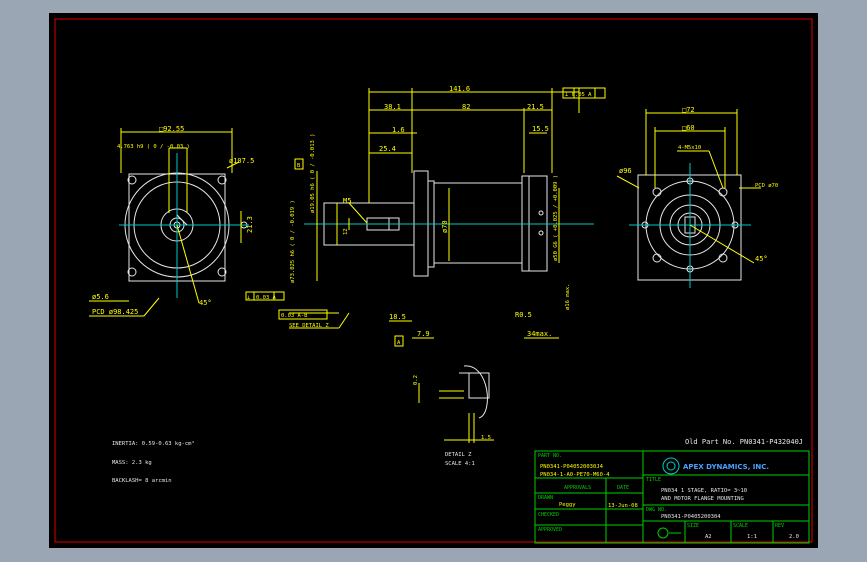 This screenshot has width=867, height=562. What do you see at coordinates (392, 107) in the screenshot?
I see `dim-38-1: 38.1` at bounding box center [392, 107].